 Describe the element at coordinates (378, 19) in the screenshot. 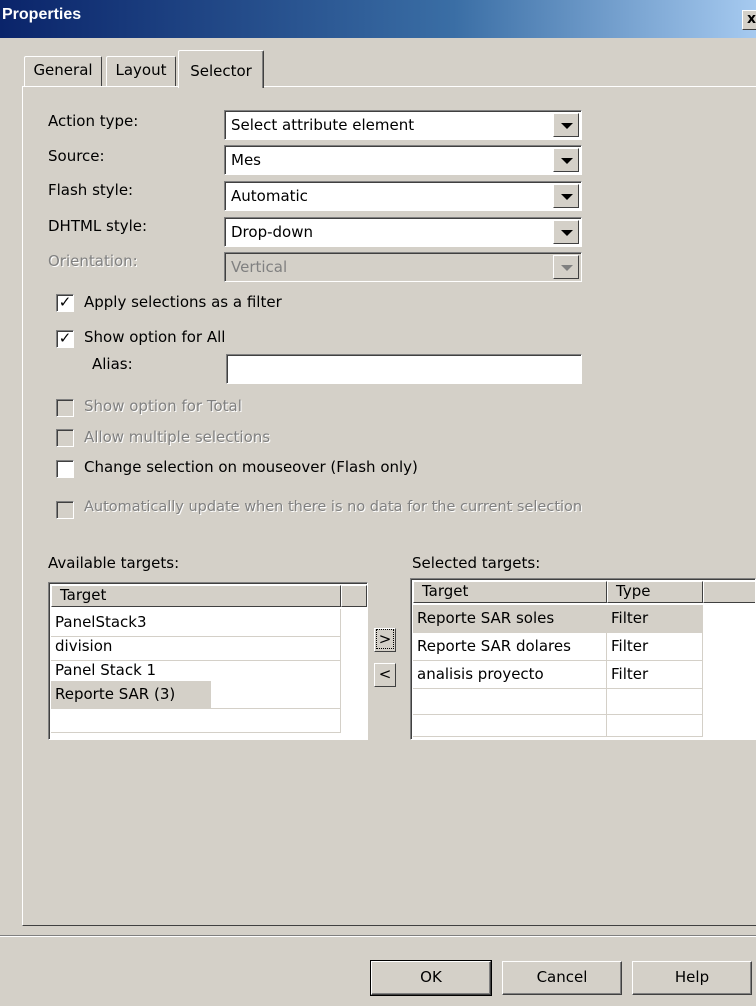

I see `title-bar` at that location.